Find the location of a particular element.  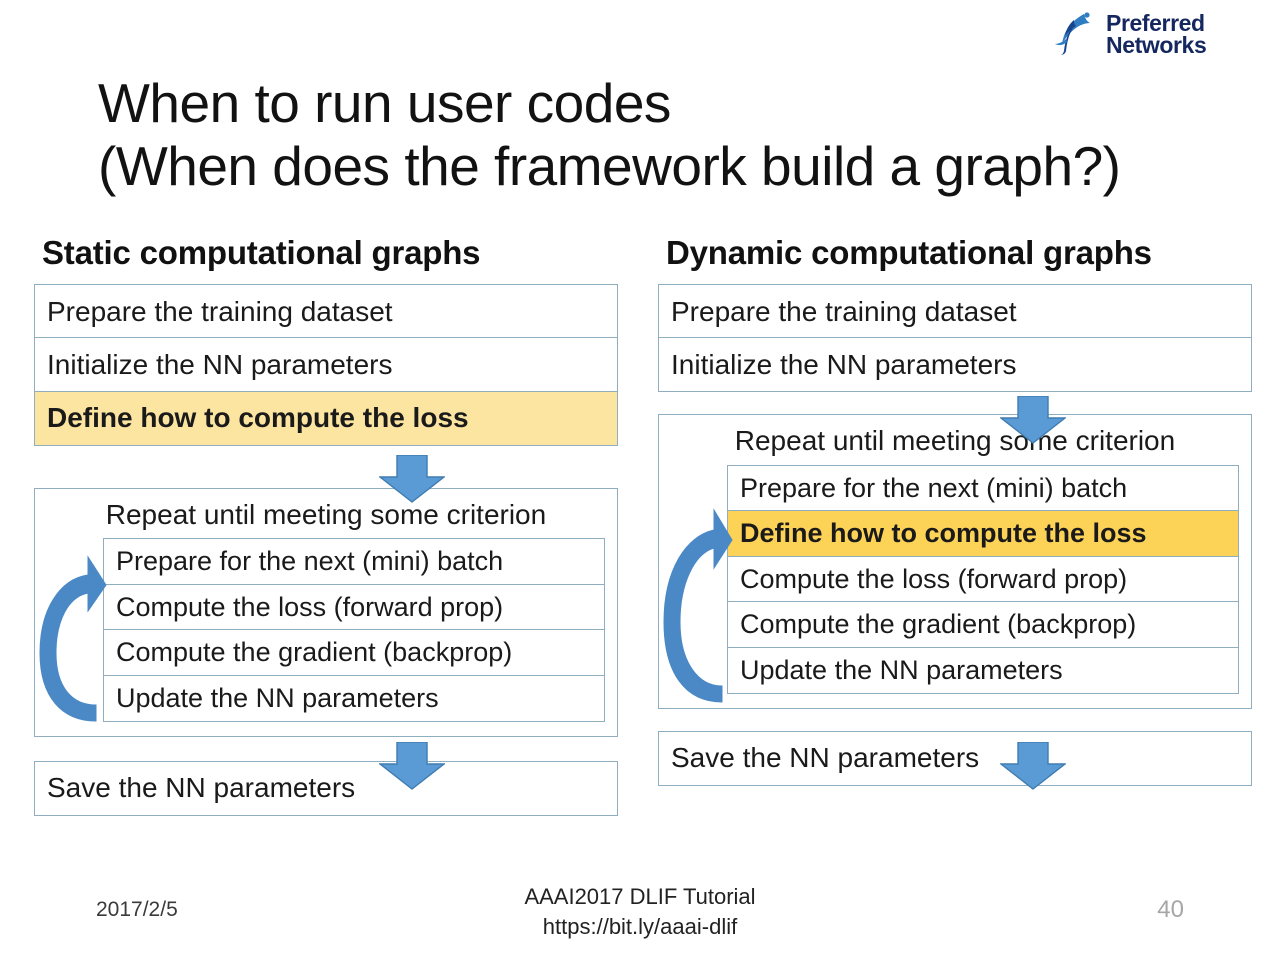

footer-url: https://bit.ly/aaai-dlif is located at coordinates (640, 927).